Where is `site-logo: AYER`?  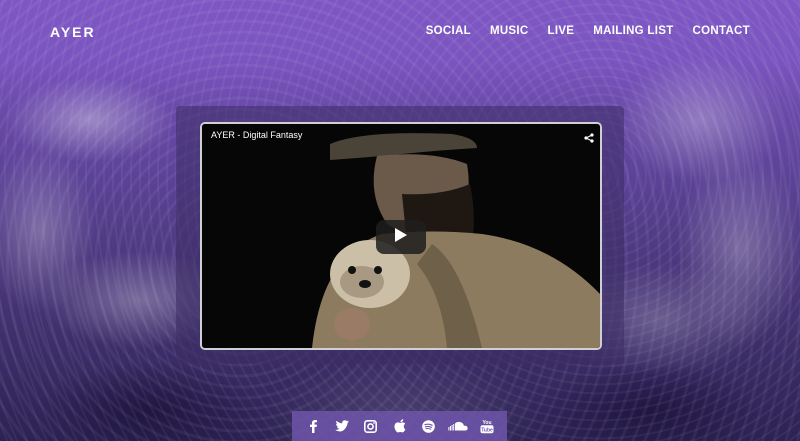
site-logo: AYER is located at coordinates (73, 32).